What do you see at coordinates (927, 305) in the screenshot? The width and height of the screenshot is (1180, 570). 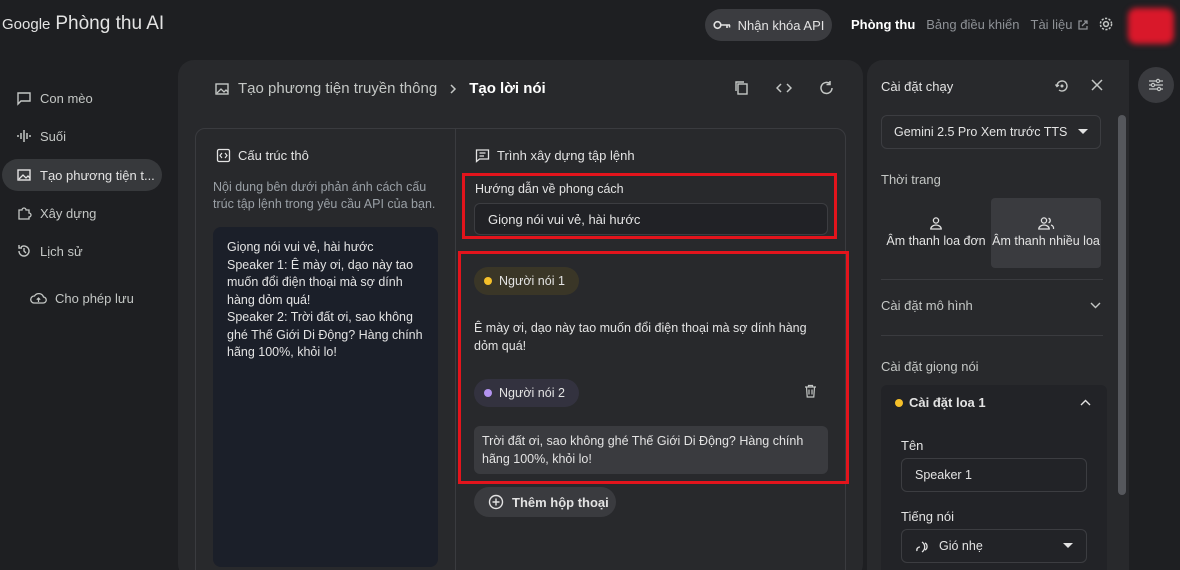 I see `model-settings-label: Cài đặt mô hình` at bounding box center [927, 305].